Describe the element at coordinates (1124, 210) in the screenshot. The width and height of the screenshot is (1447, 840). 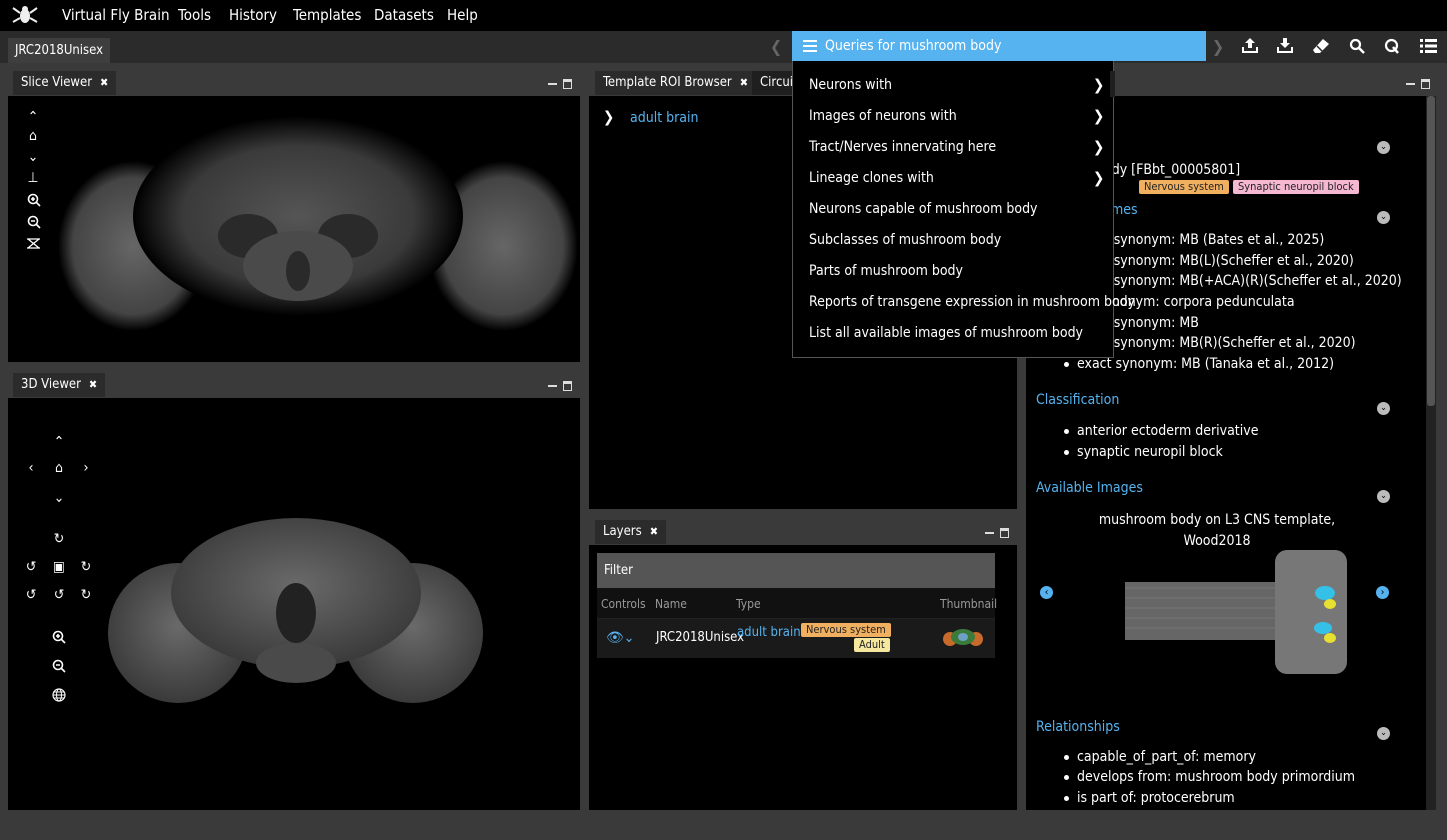
I see `alt-names-heading: mes` at that location.